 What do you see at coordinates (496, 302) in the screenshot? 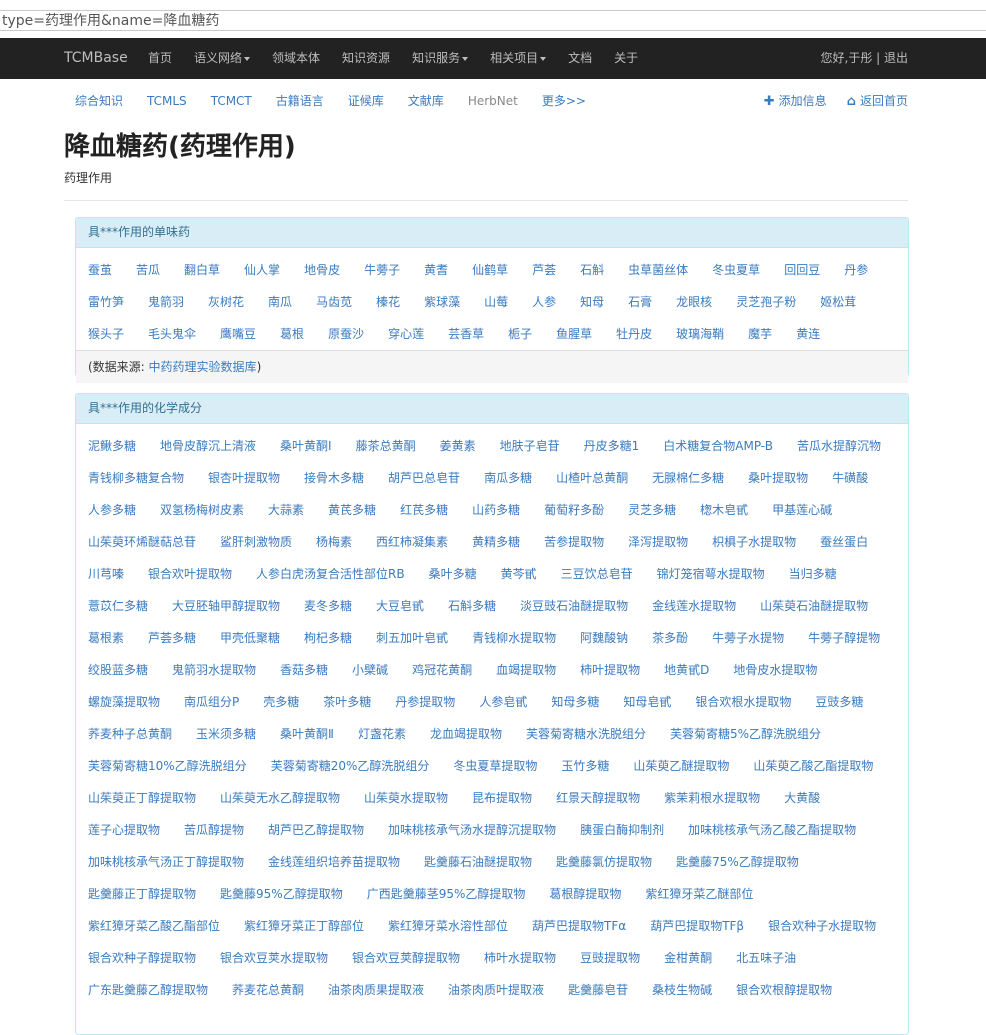
I see `herb-link: 山莓` at bounding box center [496, 302].